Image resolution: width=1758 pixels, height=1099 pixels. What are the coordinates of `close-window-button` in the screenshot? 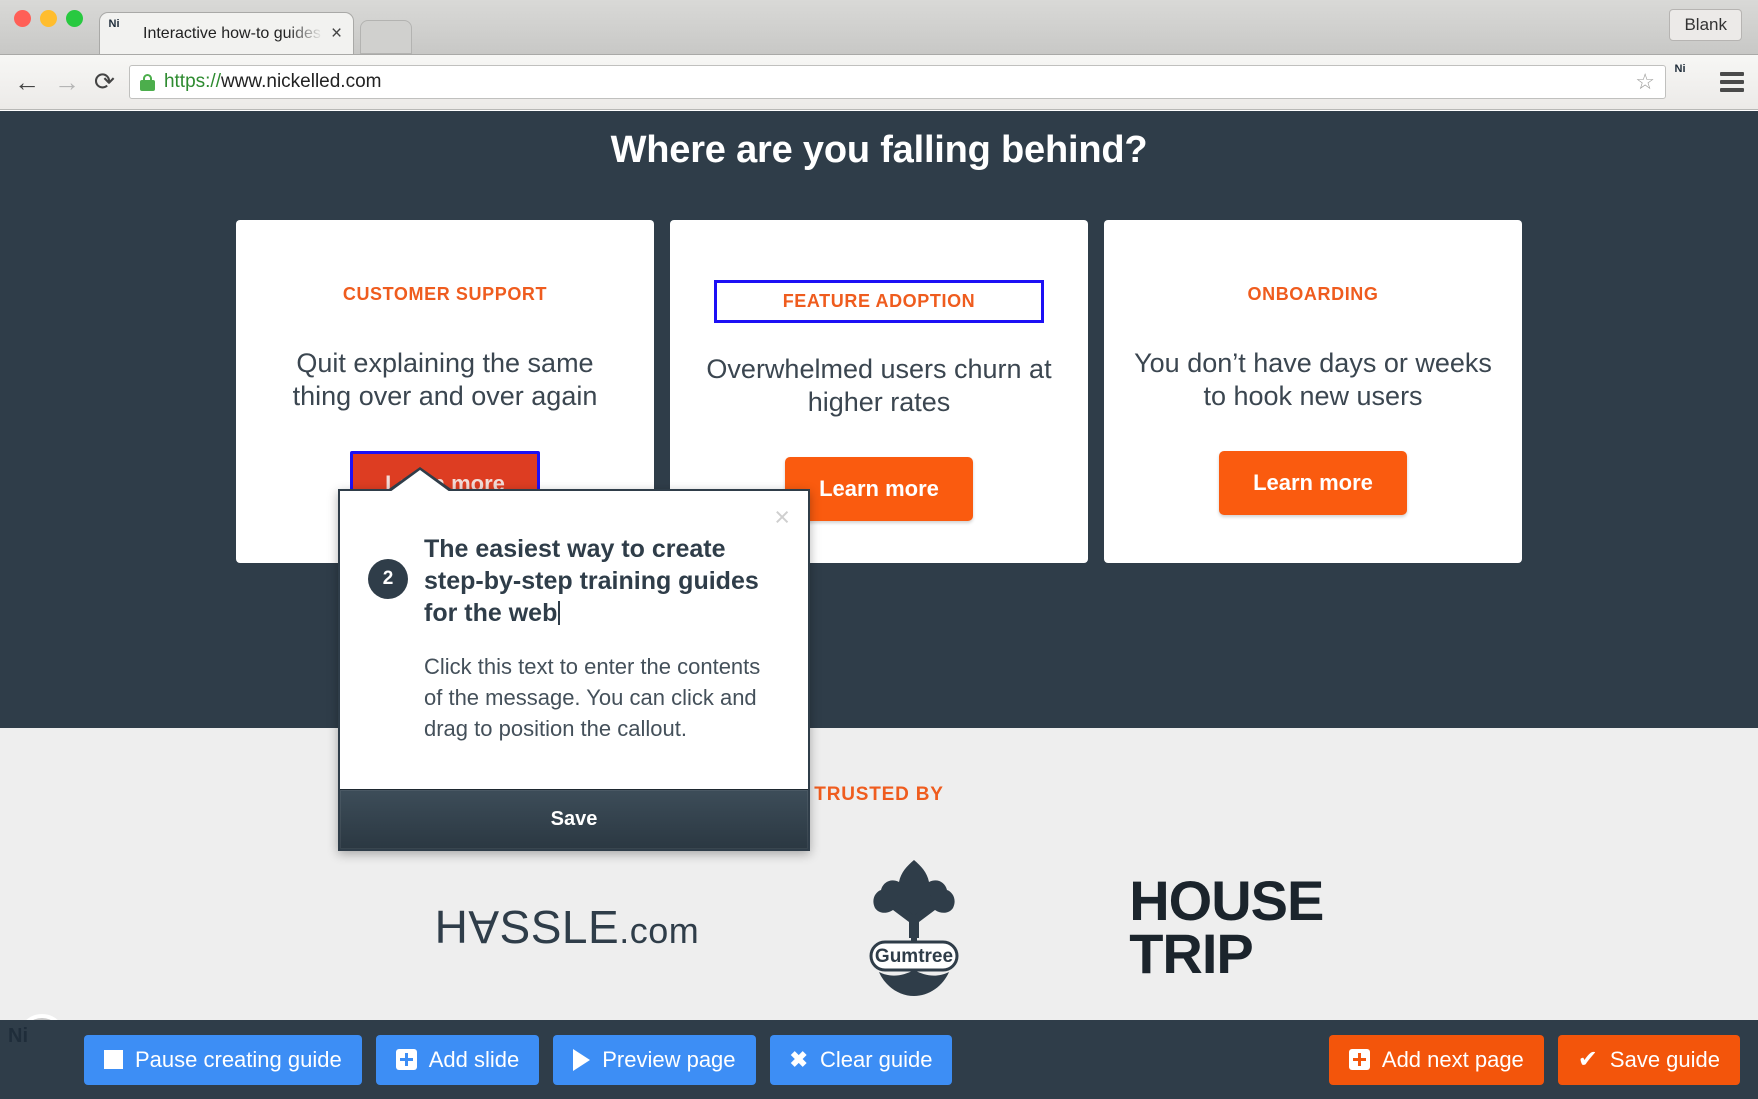 It's located at (22, 18).